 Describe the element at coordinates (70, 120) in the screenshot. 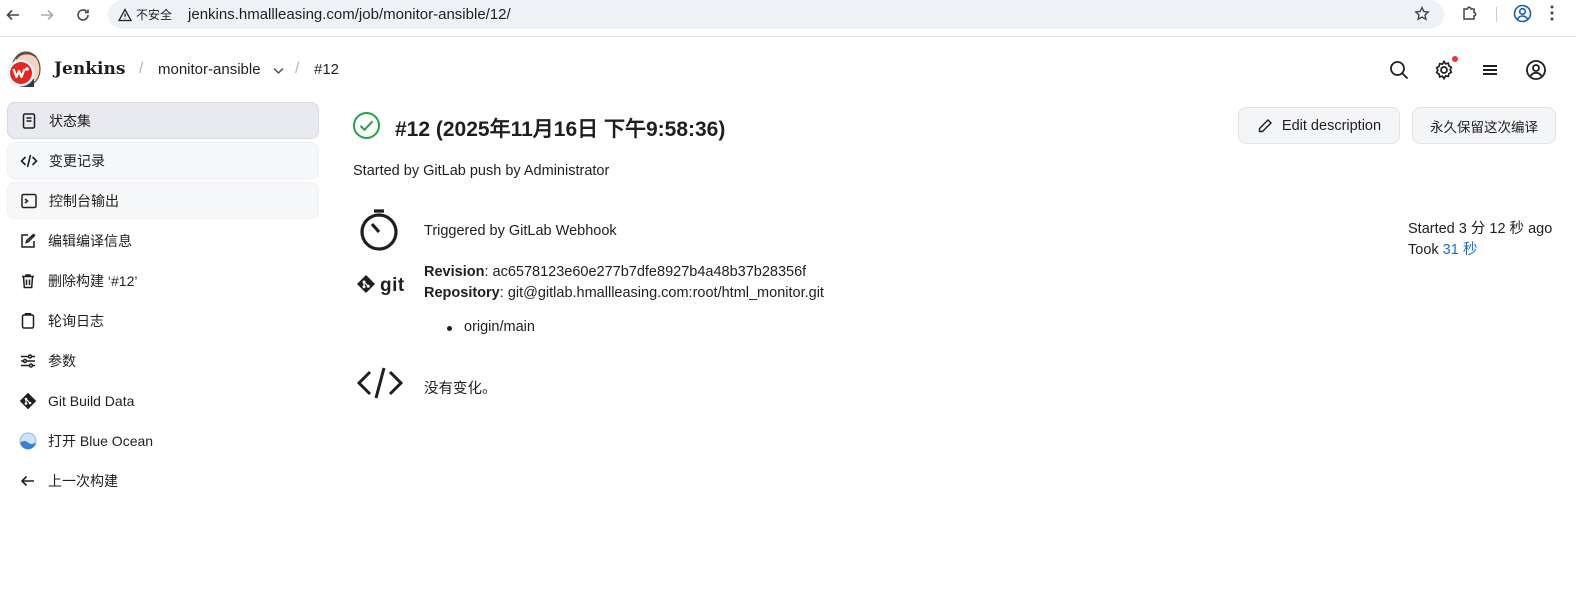

I see `sidebar-item-label: 状态集` at that location.